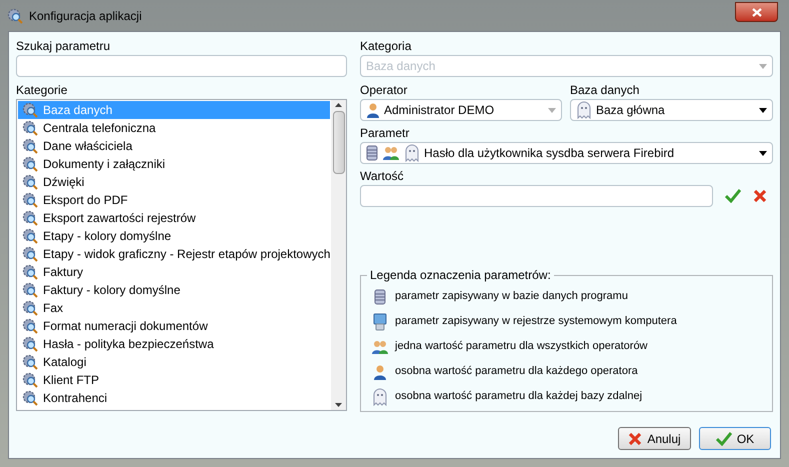  I want to click on computer-icon, so click(380, 321).